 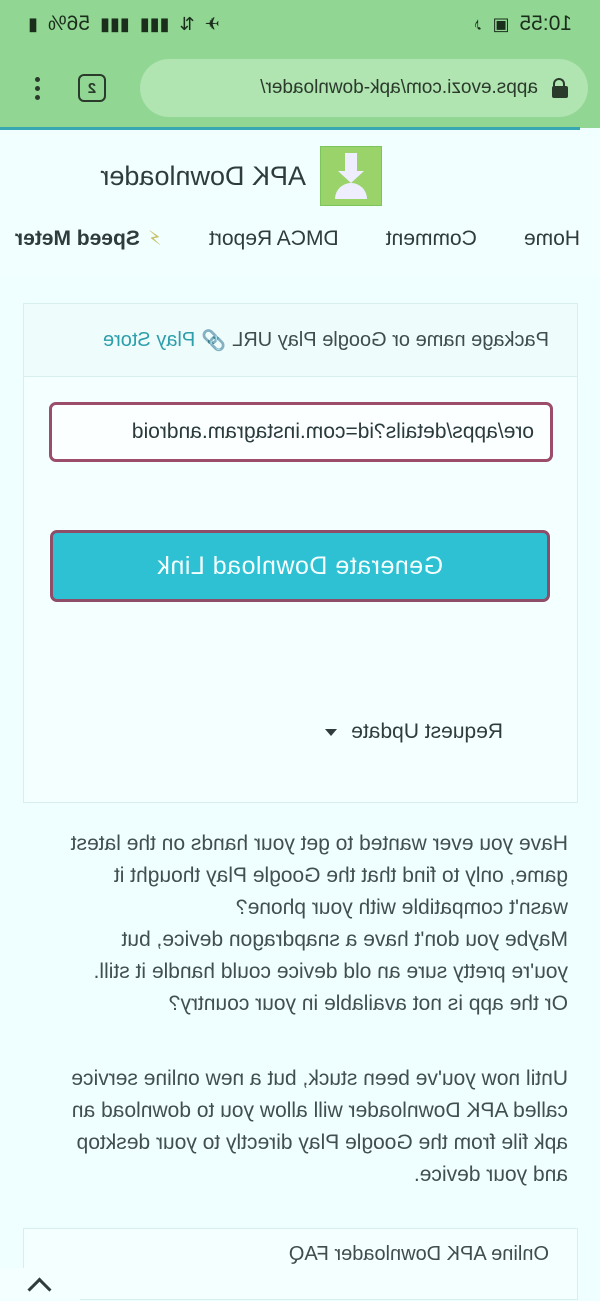 I want to click on scroll-to-top-button, so click(x=40, y=1284).